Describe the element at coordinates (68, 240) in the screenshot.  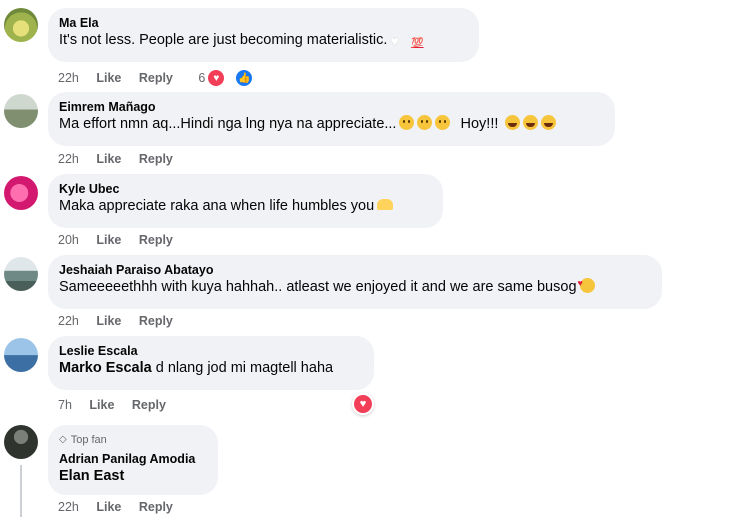
I see `comment-time: 20h` at that location.